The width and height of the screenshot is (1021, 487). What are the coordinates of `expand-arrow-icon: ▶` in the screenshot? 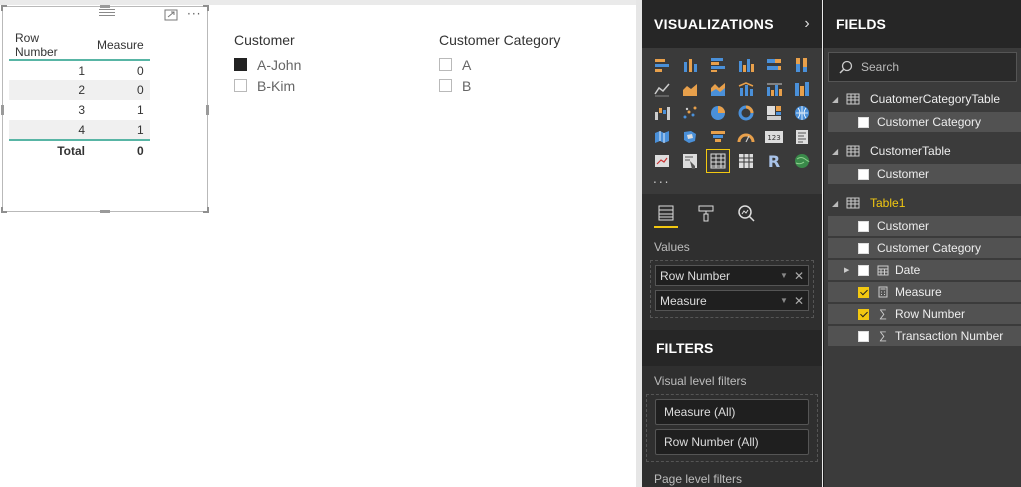 It's located at (846, 270).